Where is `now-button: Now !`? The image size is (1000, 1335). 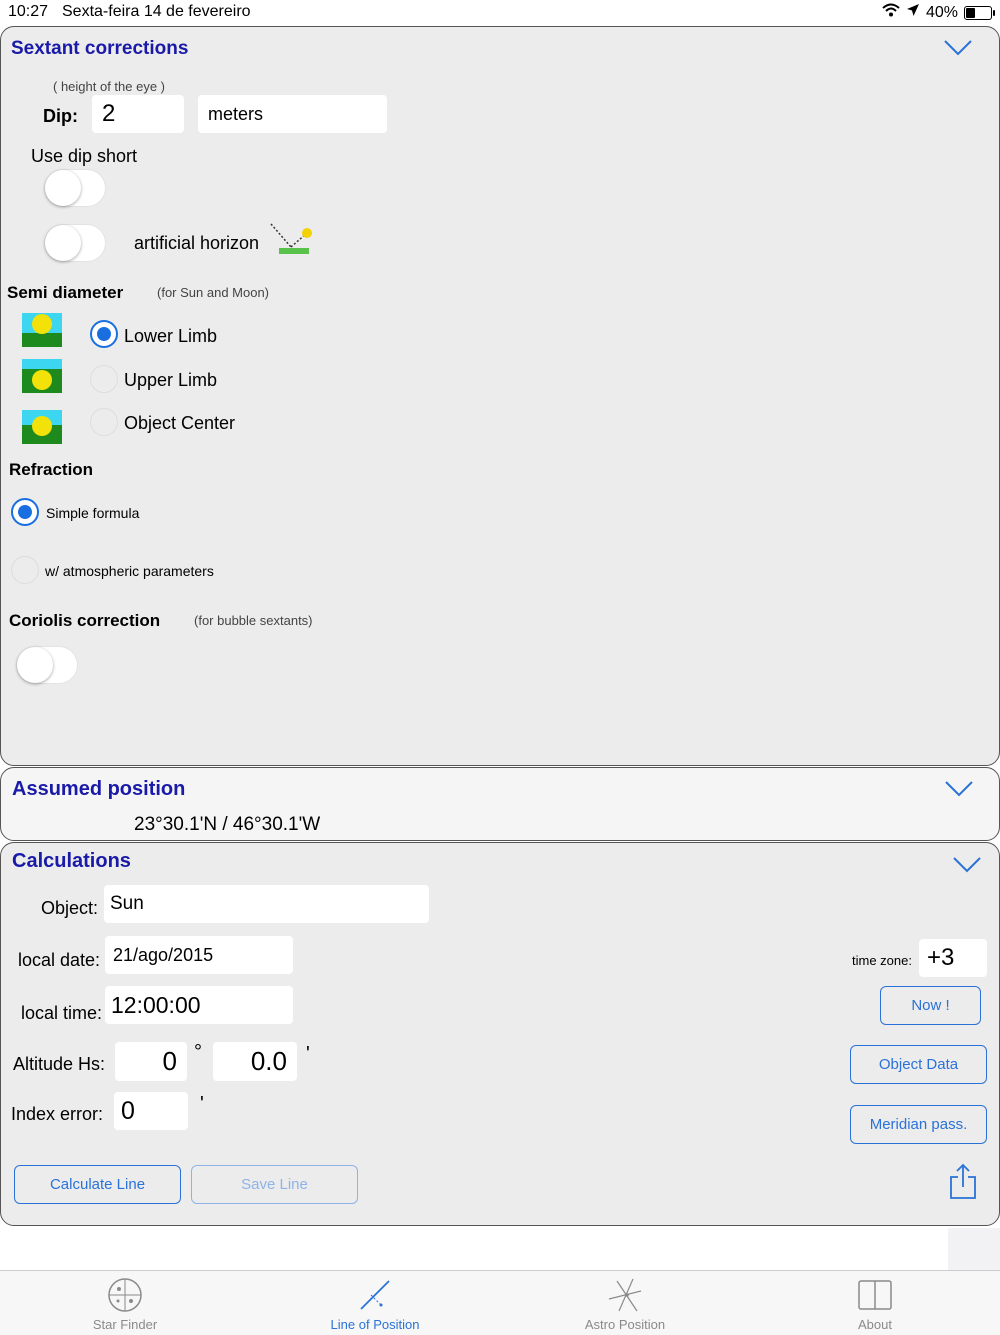
now-button: Now ! is located at coordinates (930, 1005).